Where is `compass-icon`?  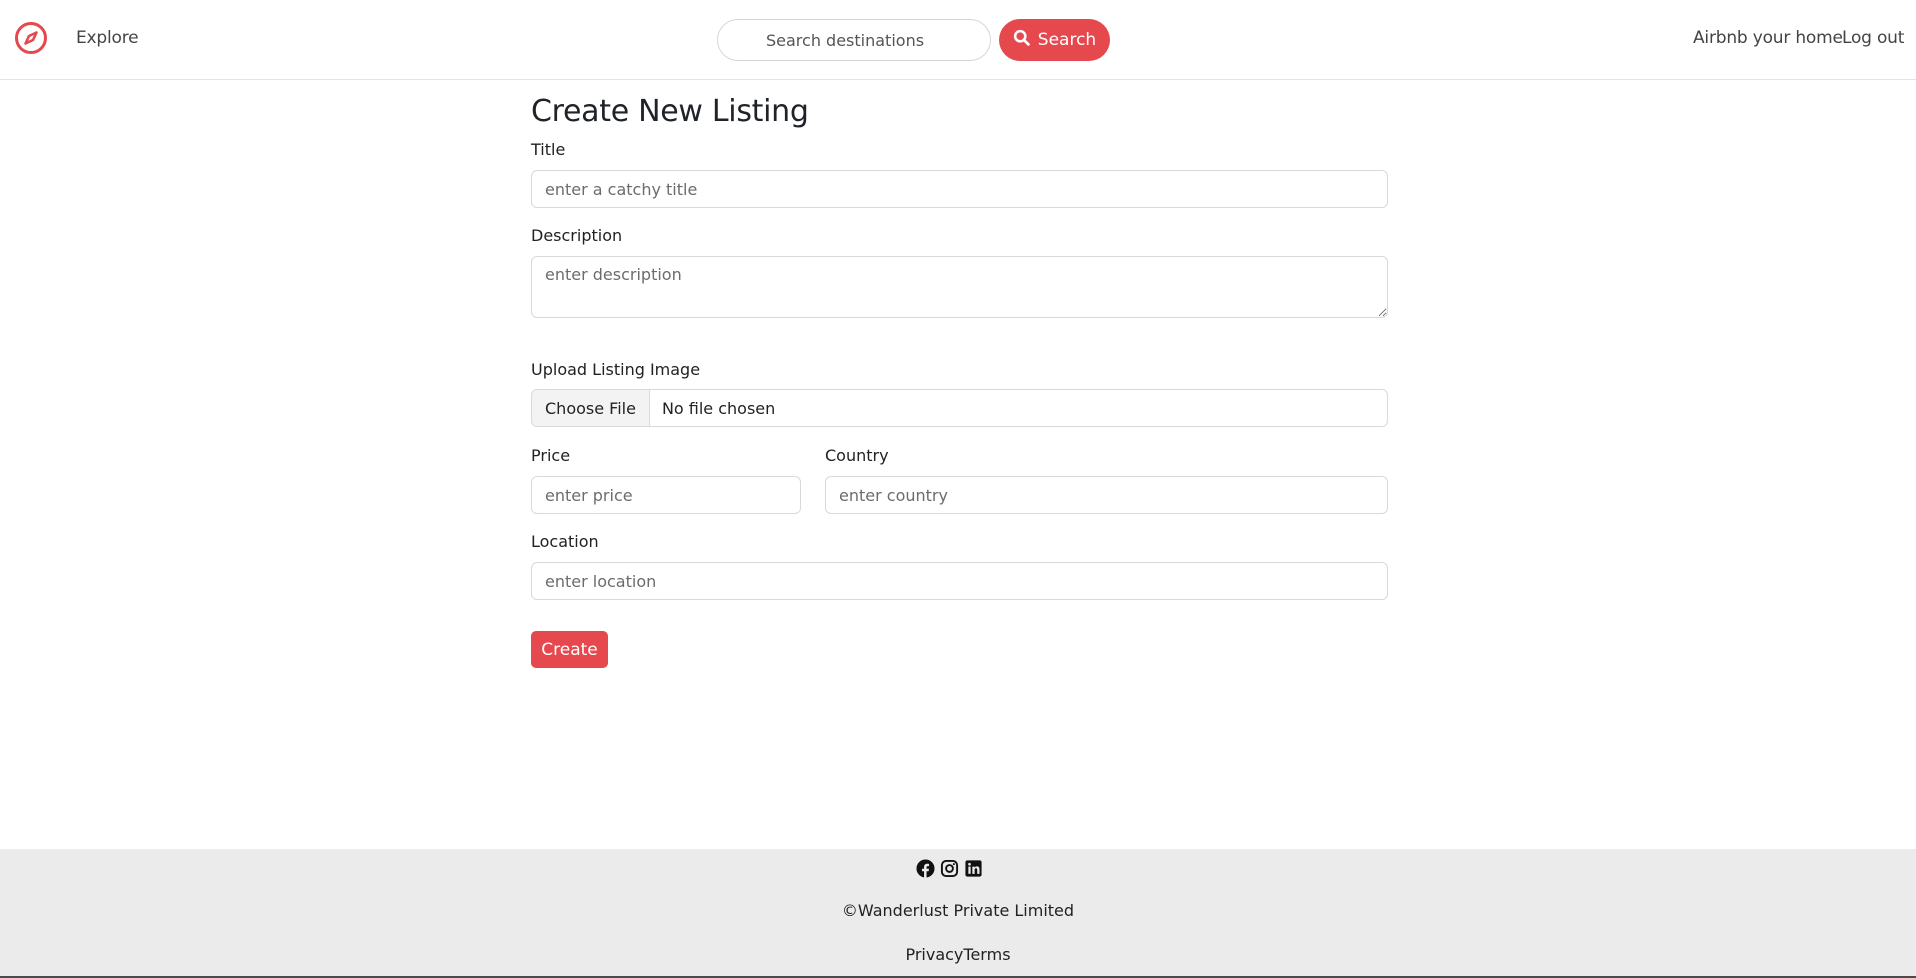
compass-icon is located at coordinates (31, 38).